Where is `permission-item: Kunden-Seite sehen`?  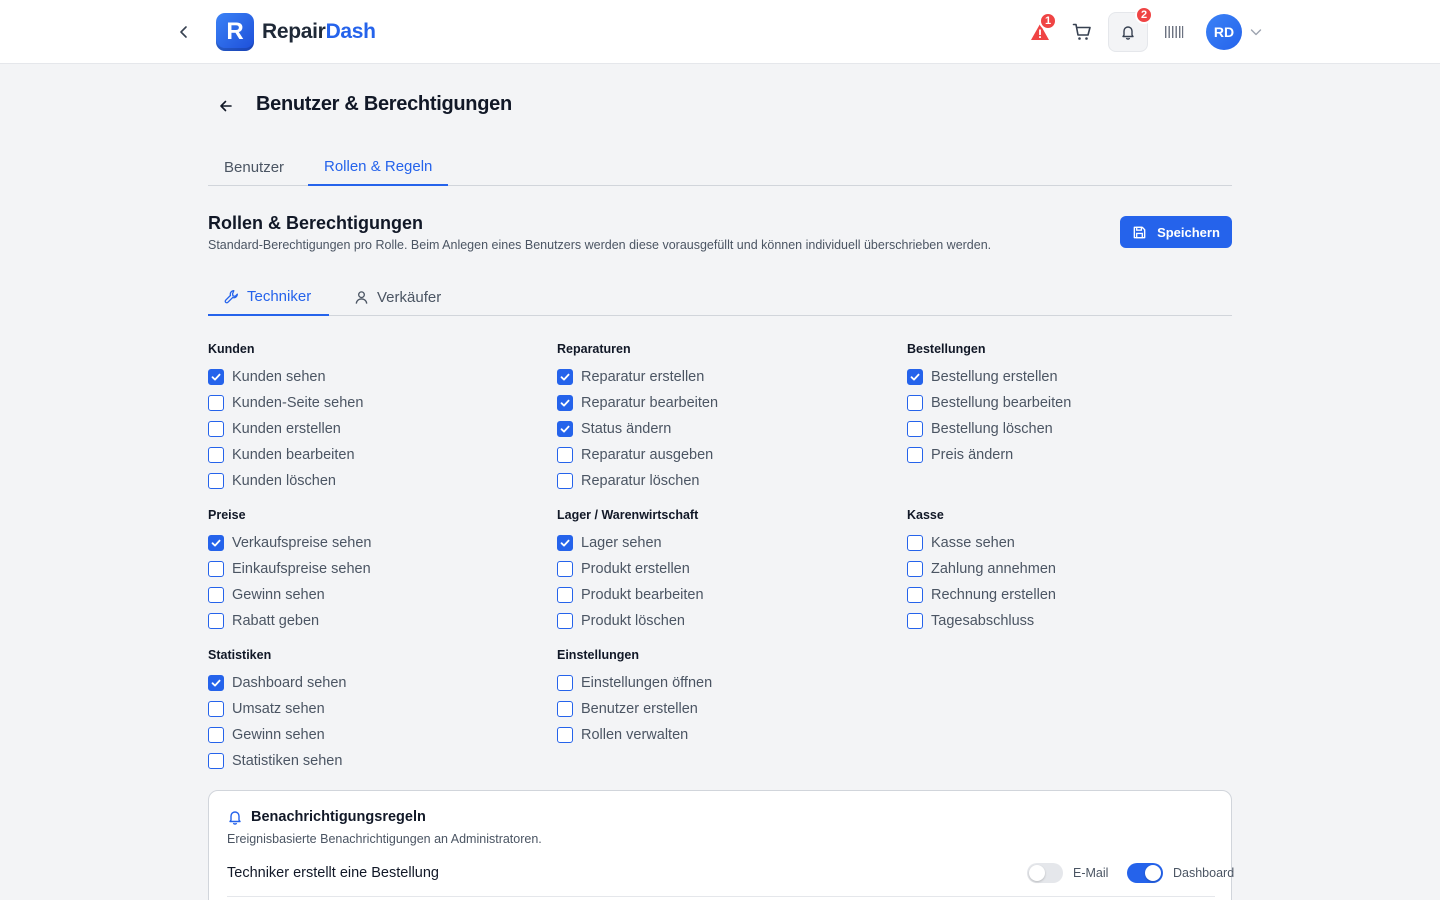 permission-item: Kunden-Seite sehen is located at coordinates (373, 403).